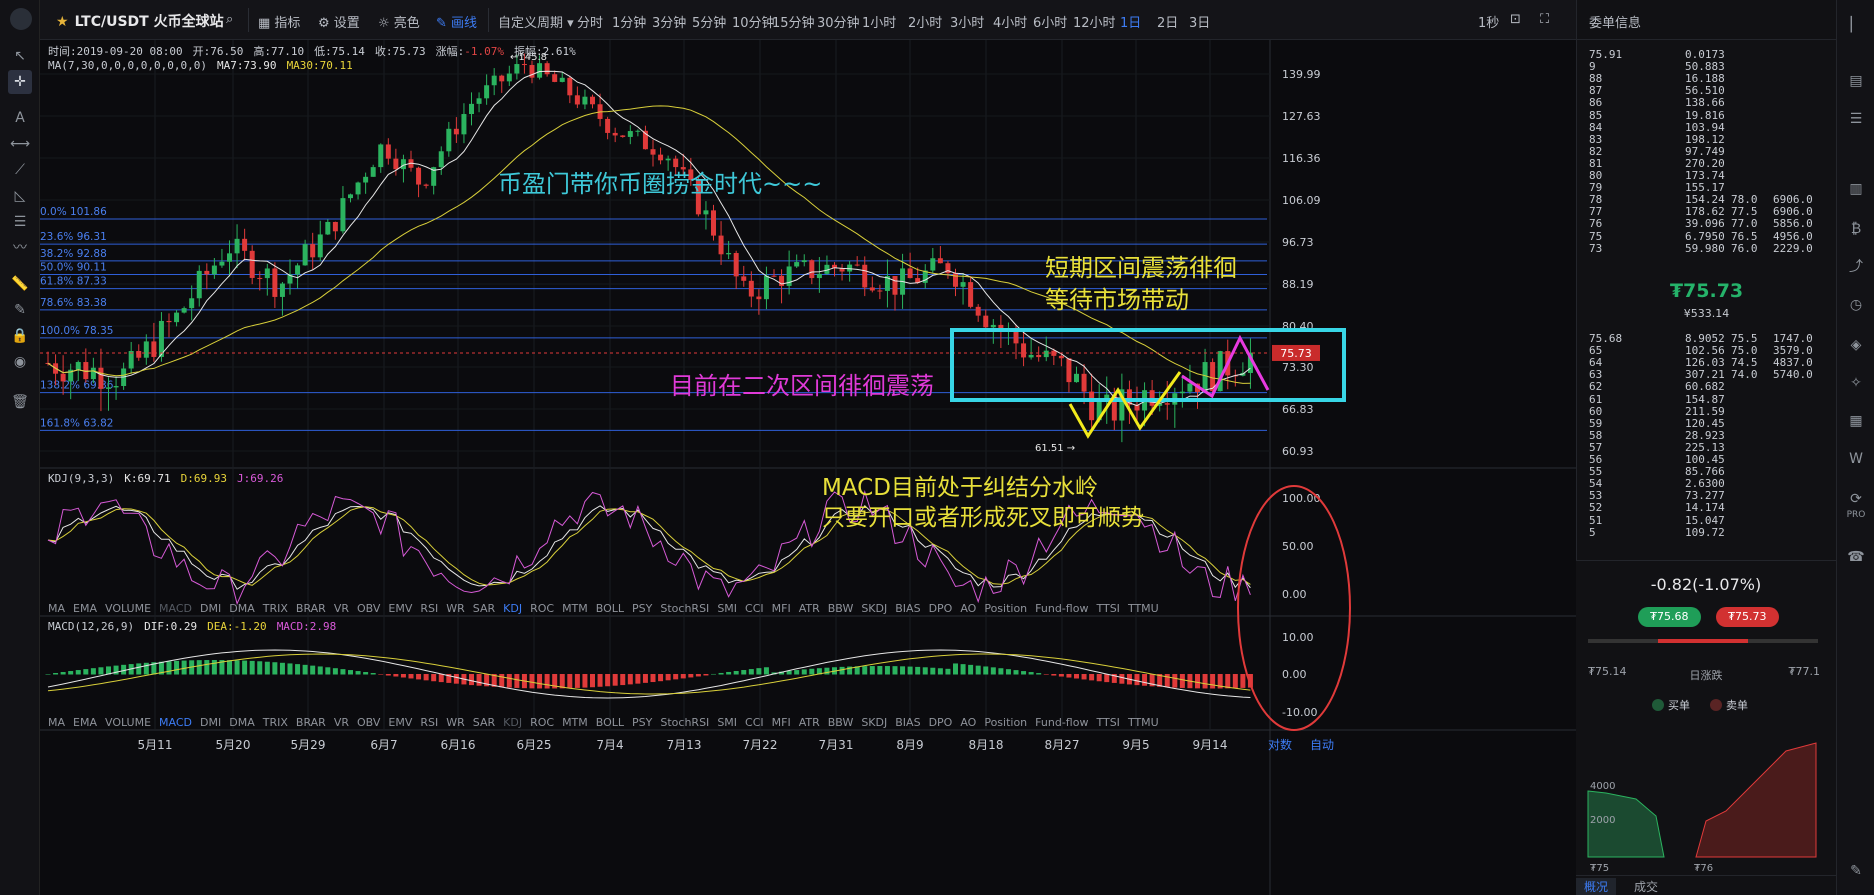 The height and width of the screenshot is (895, 1874). What do you see at coordinates (1094, 21) in the screenshot?
I see `period-tab: 12小时` at bounding box center [1094, 21].